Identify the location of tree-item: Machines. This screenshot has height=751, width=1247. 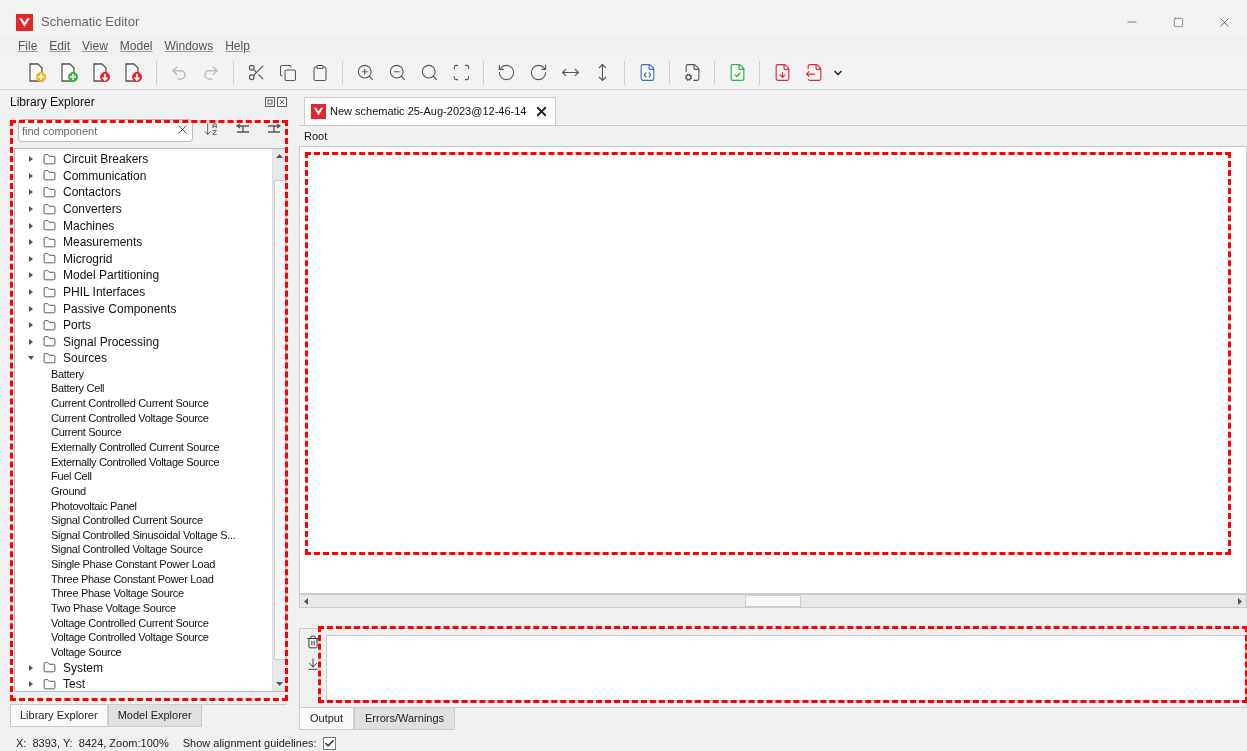
(89, 225).